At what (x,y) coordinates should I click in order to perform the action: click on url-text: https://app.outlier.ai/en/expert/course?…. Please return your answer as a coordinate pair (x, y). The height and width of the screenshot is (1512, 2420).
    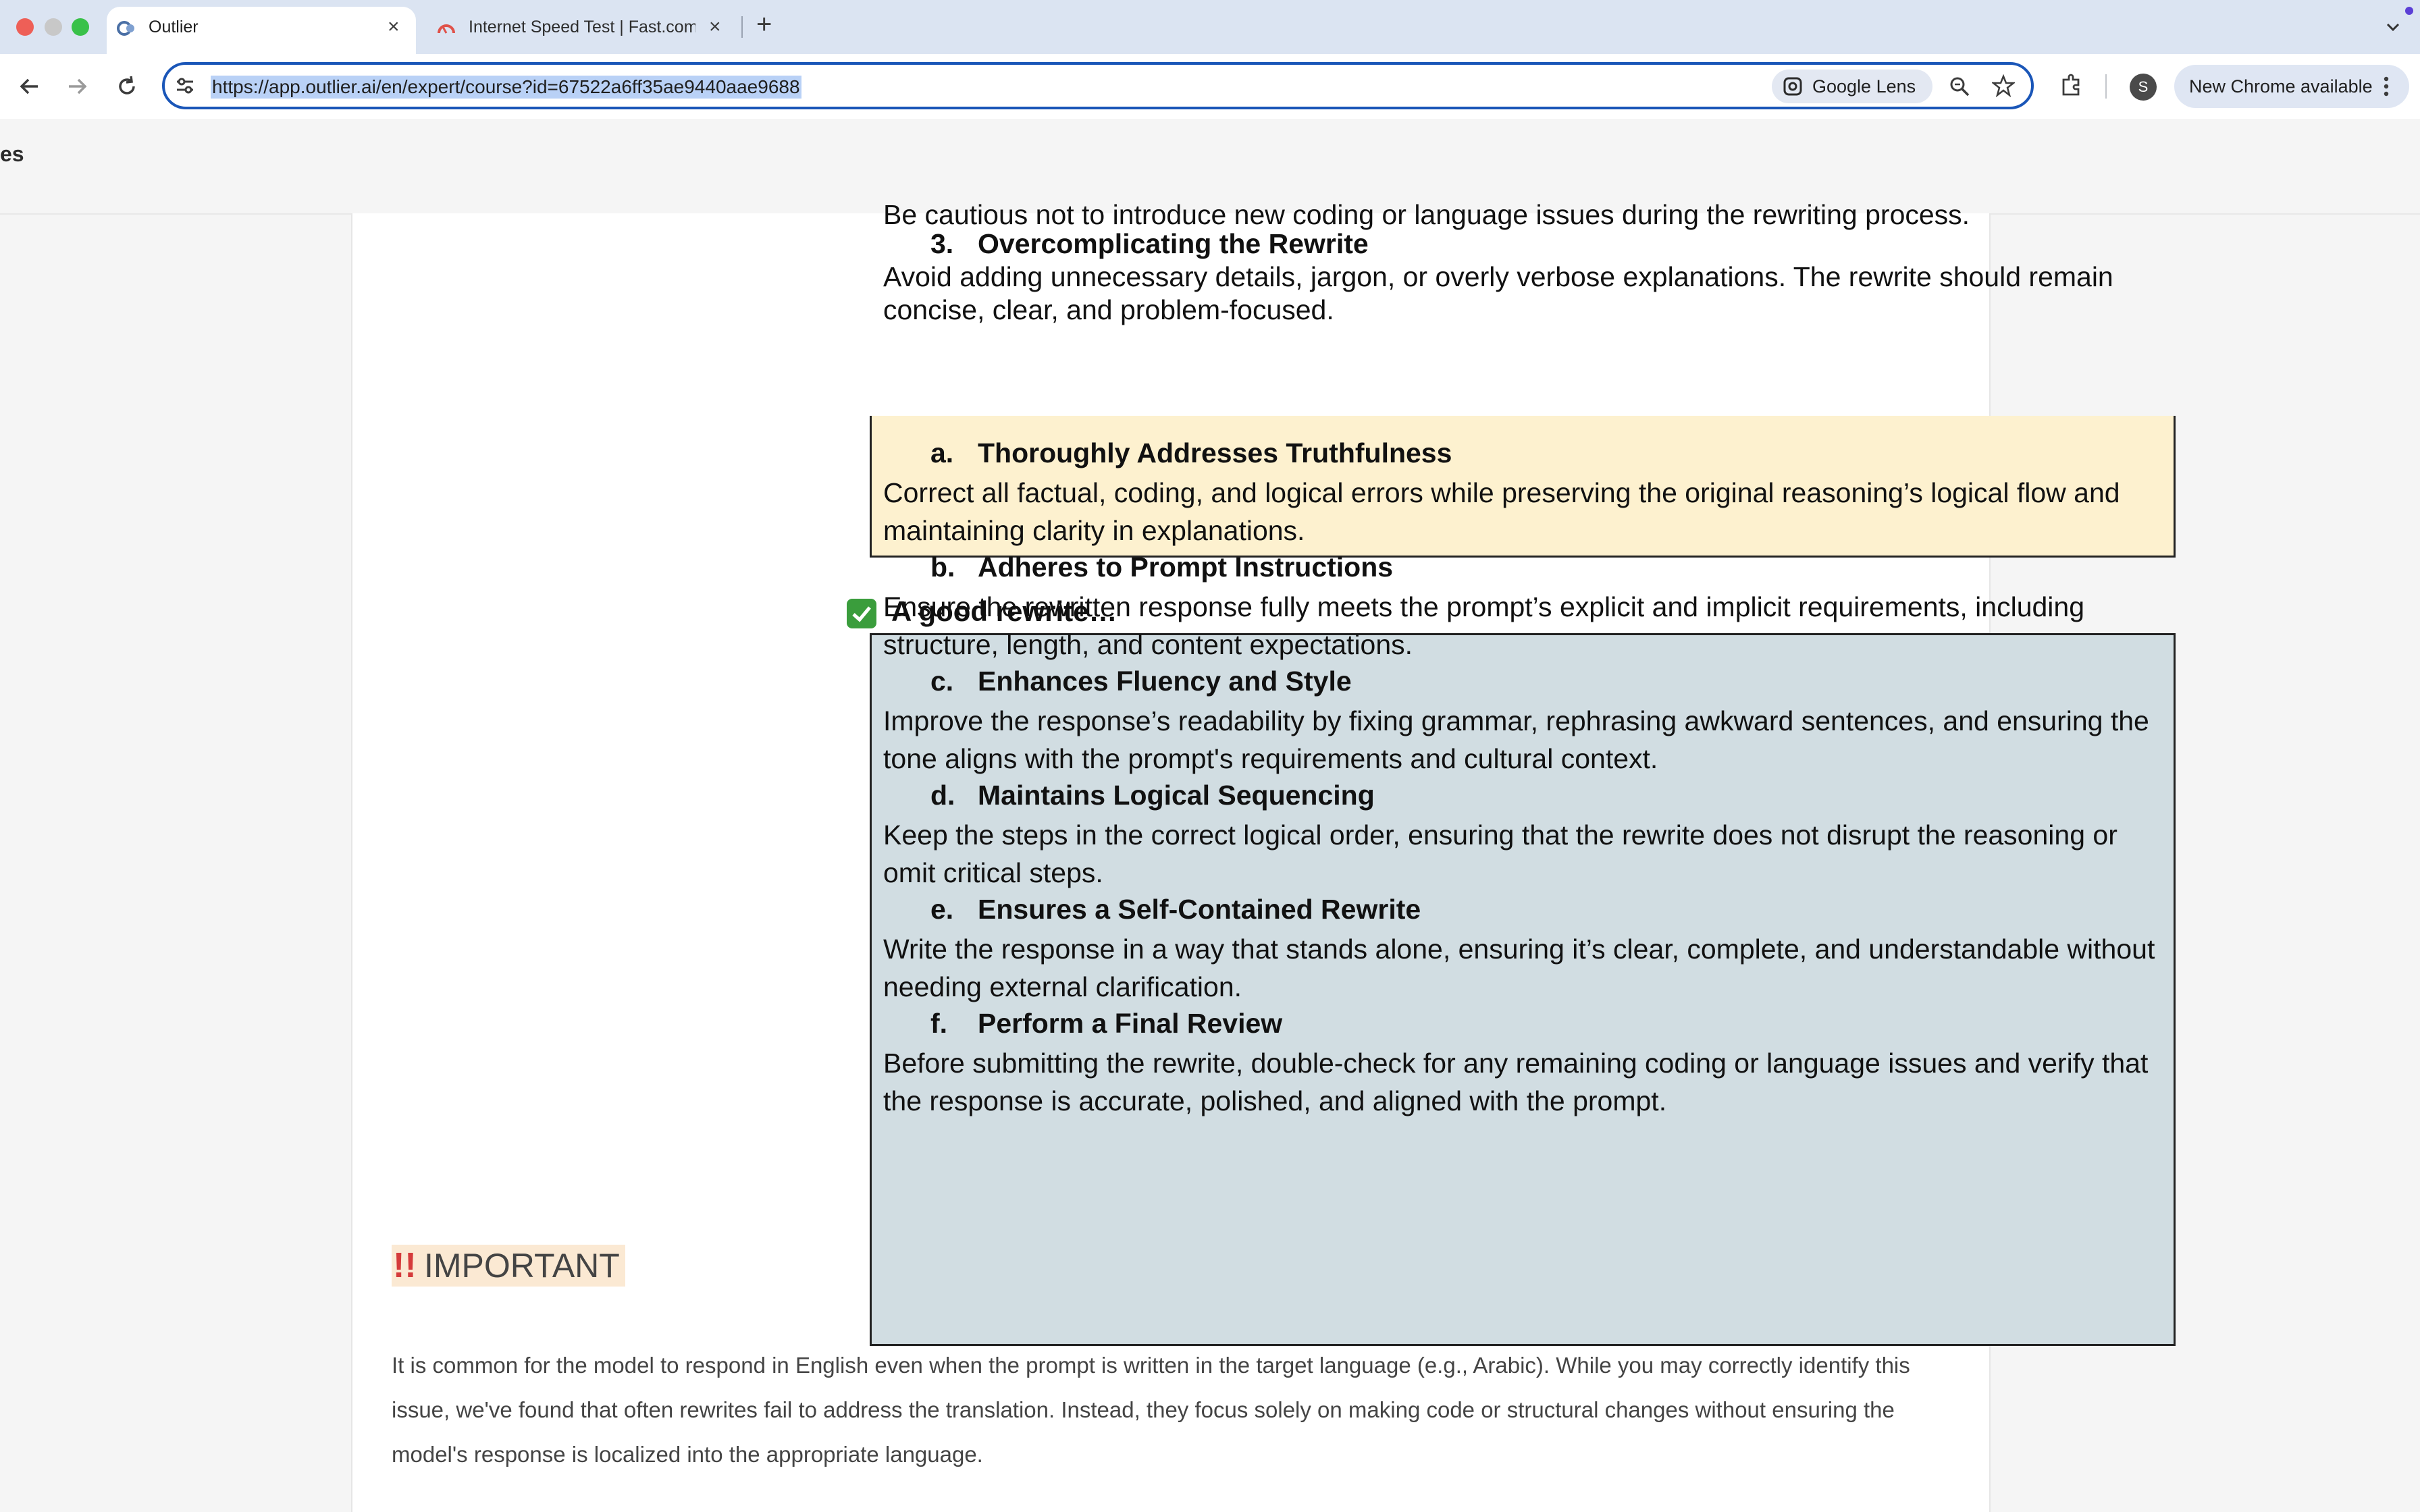
    Looking at the image, I should click on (506, 87).